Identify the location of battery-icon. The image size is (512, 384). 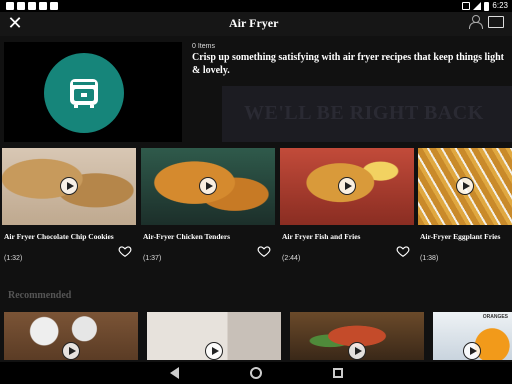
(487, 6).